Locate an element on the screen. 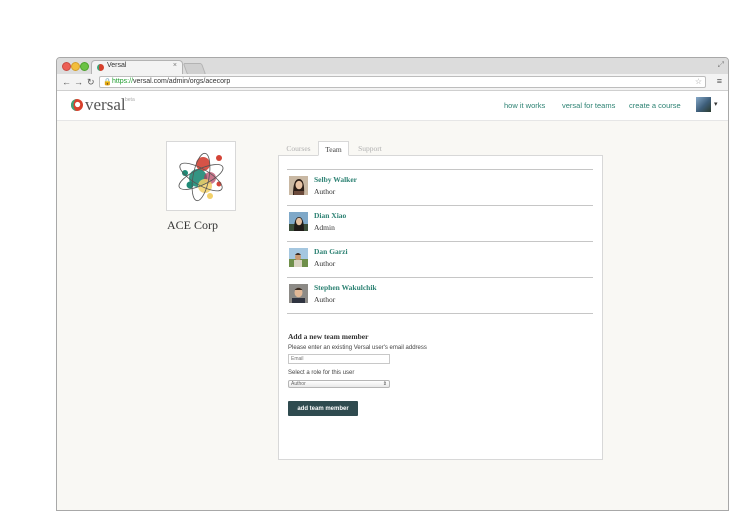 The image size is (730, 512). back-arrow-icon: ← is located at coordinates (66, 82).